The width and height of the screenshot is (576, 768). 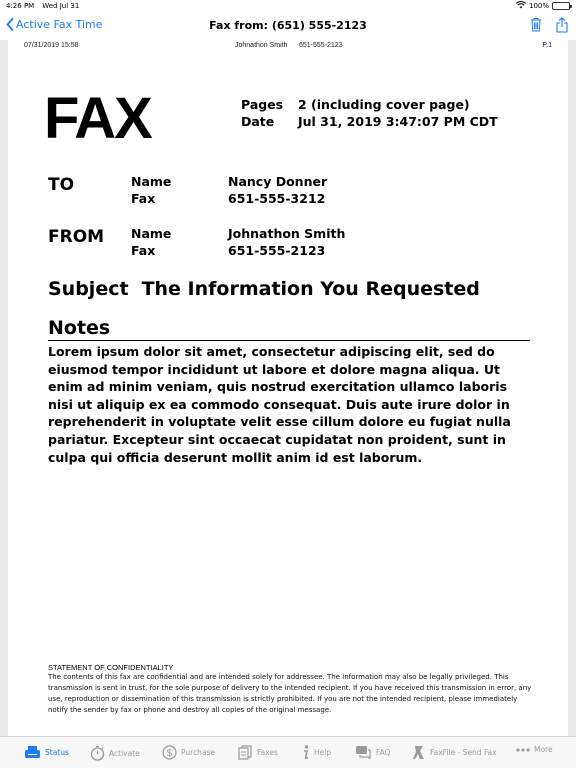 I want to click on tab-purchase: $ Purchase, so click(x=188, y=752).